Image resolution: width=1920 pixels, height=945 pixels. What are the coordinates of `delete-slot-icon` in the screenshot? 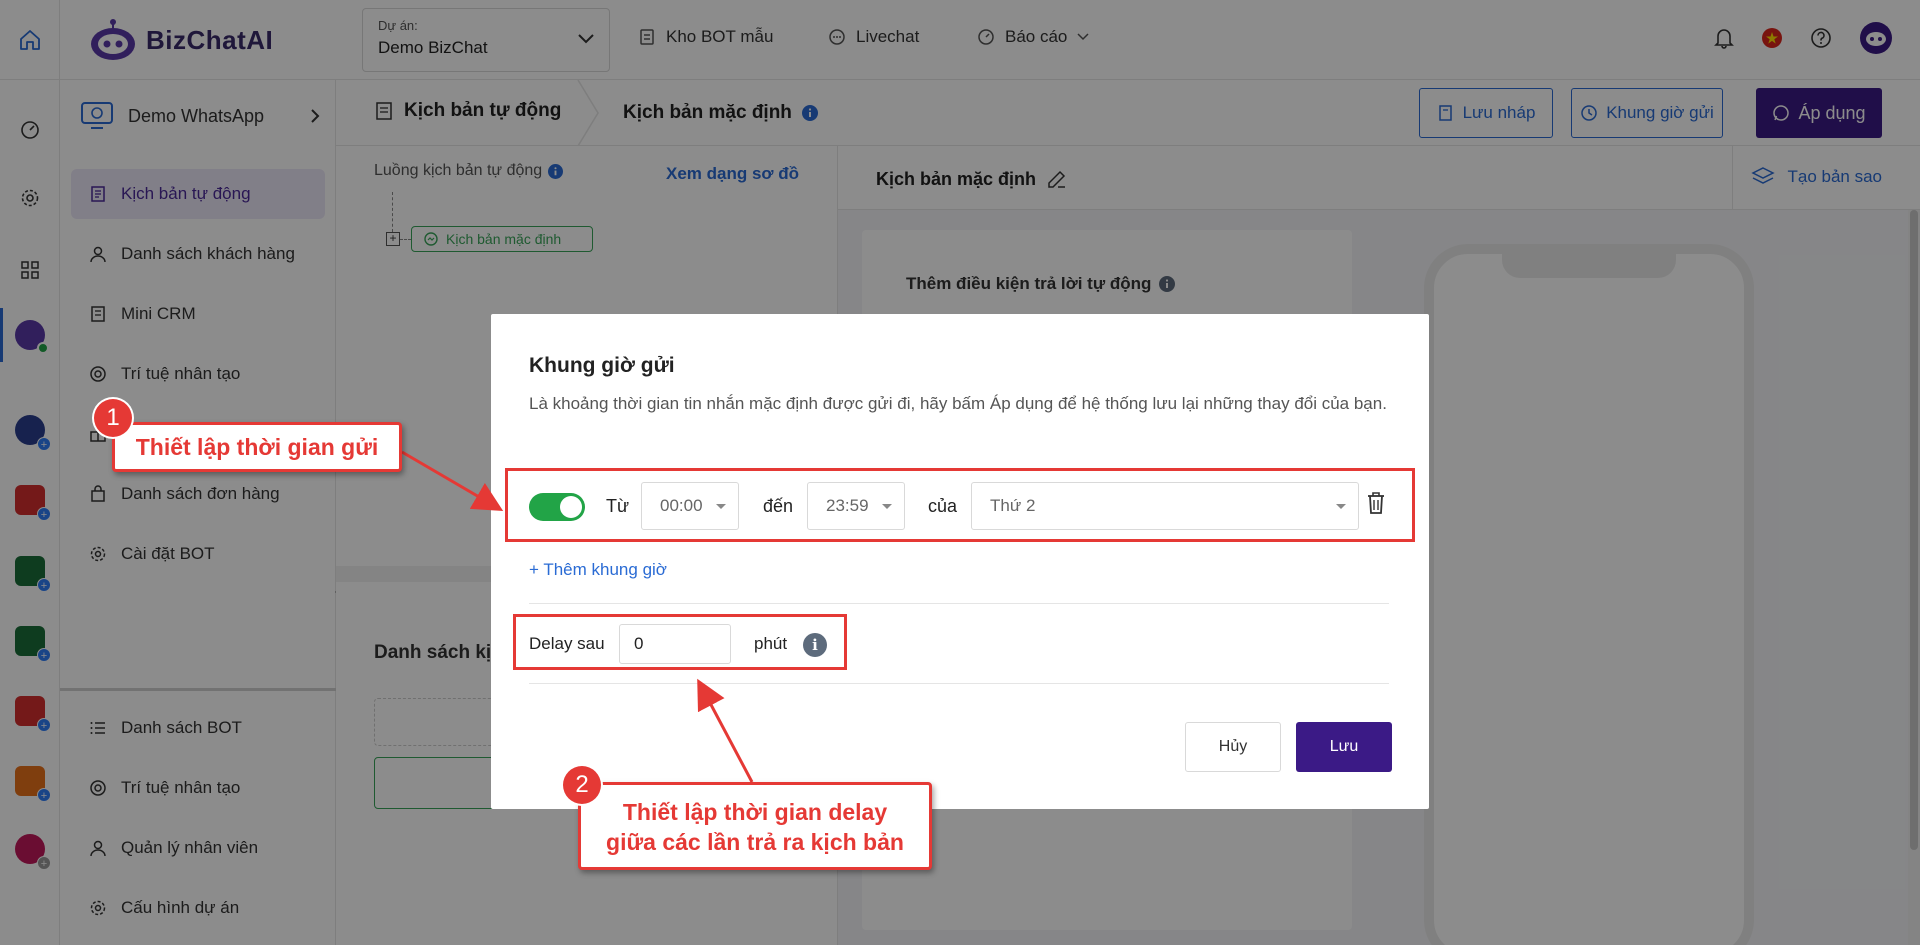 It's located at (1376, 503).